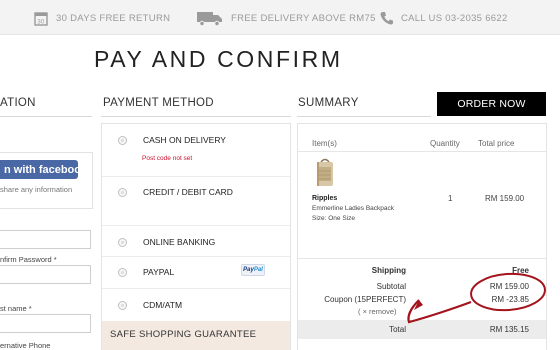  What do you see at coordinates (505, 198) in the screenshot?
I see `product-price: RM 159.00` at bounding box center [505, 198].